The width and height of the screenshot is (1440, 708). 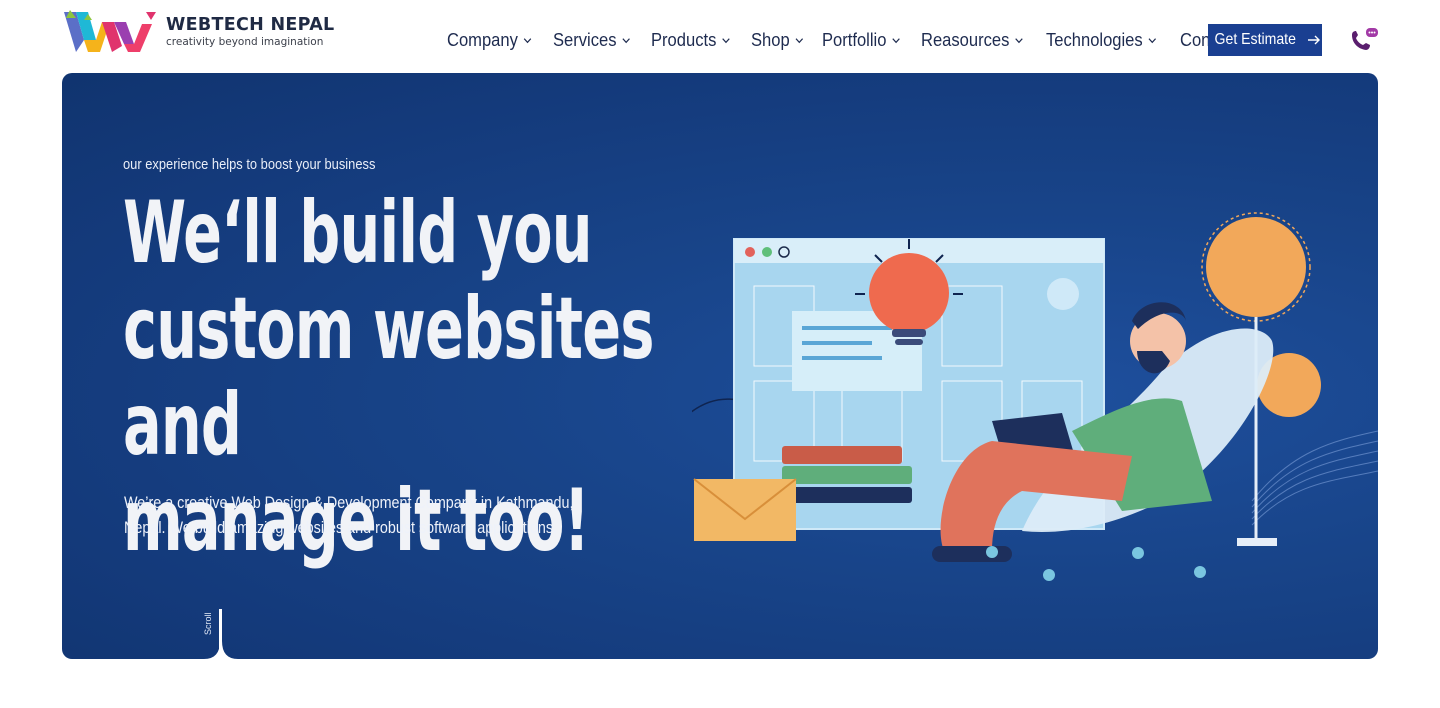 I want to click on get-estimate-label: Get Estimate, so click(x=1255, y=39).